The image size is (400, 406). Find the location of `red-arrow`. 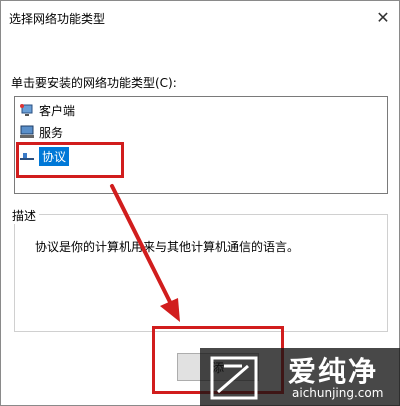

red-arrow is located at coordinates (145, 253).